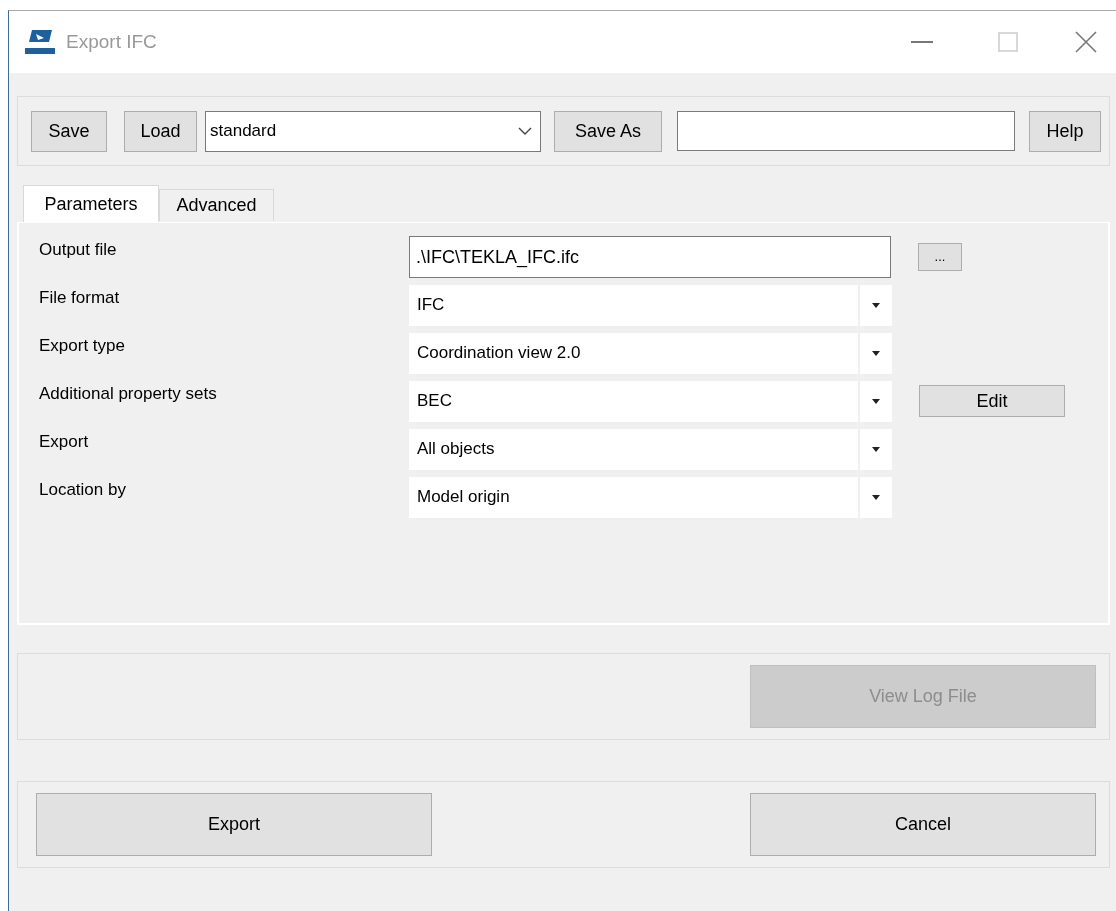  What do you see at coordinates (111, 41) in the screenshot?
I see `window-title: Export IFC` at bounding box center [111, 41].